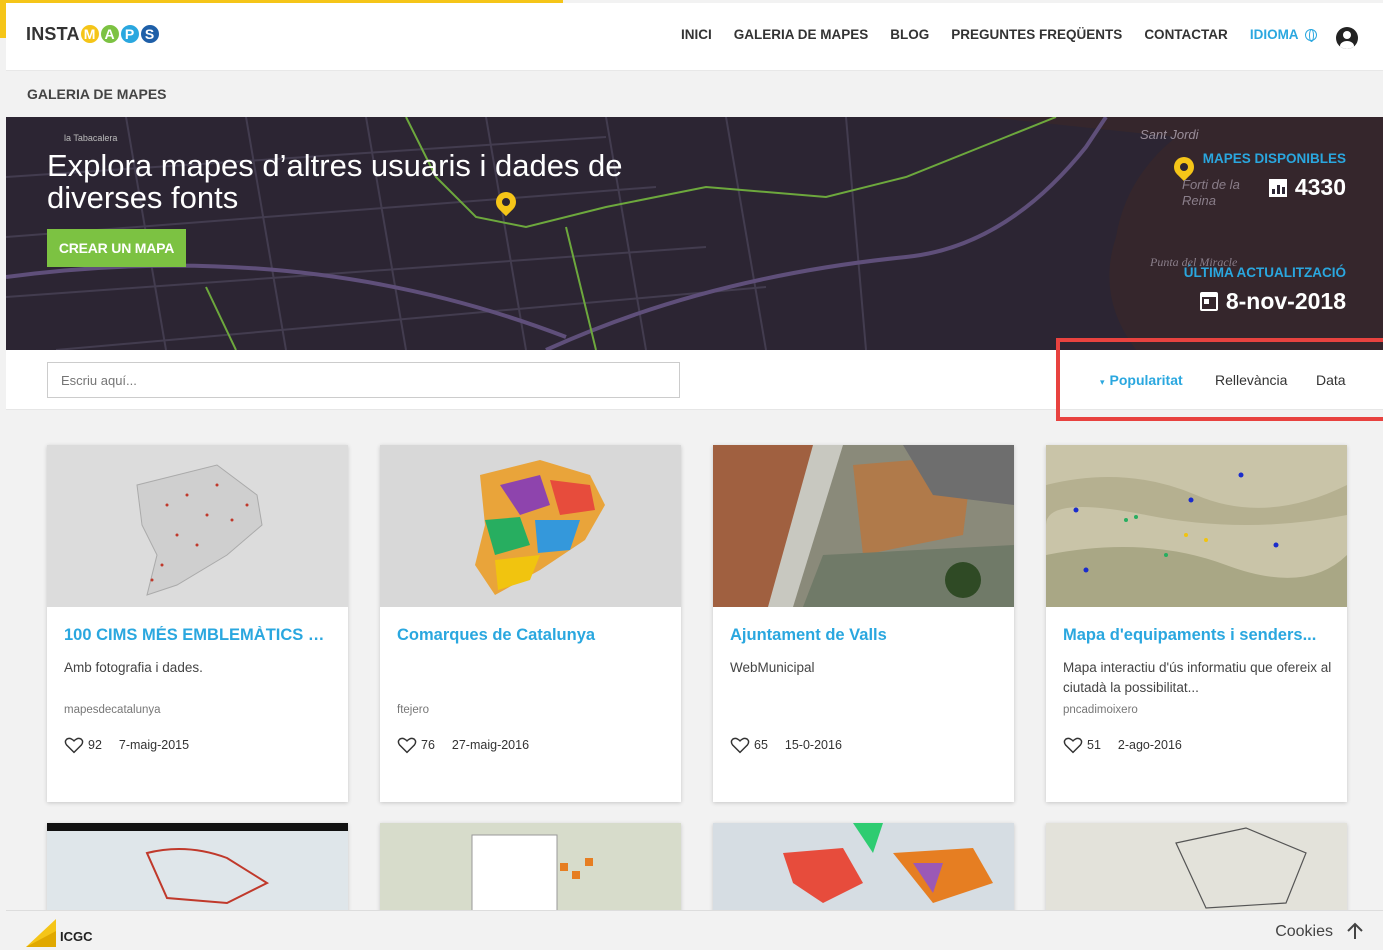 The width and height of the screenshot is (1383, 950). Describe the element at coordinates (694, 930) in the screenshot. I see `footer: ICGC Cookies` at that location.